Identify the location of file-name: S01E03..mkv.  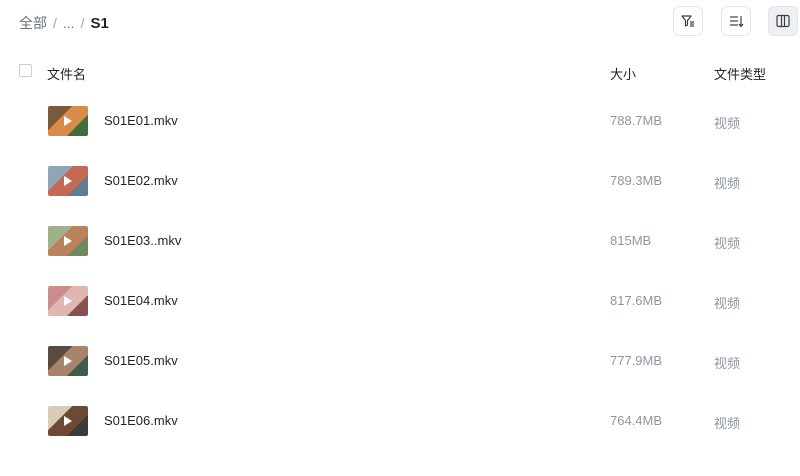
(143, 240).